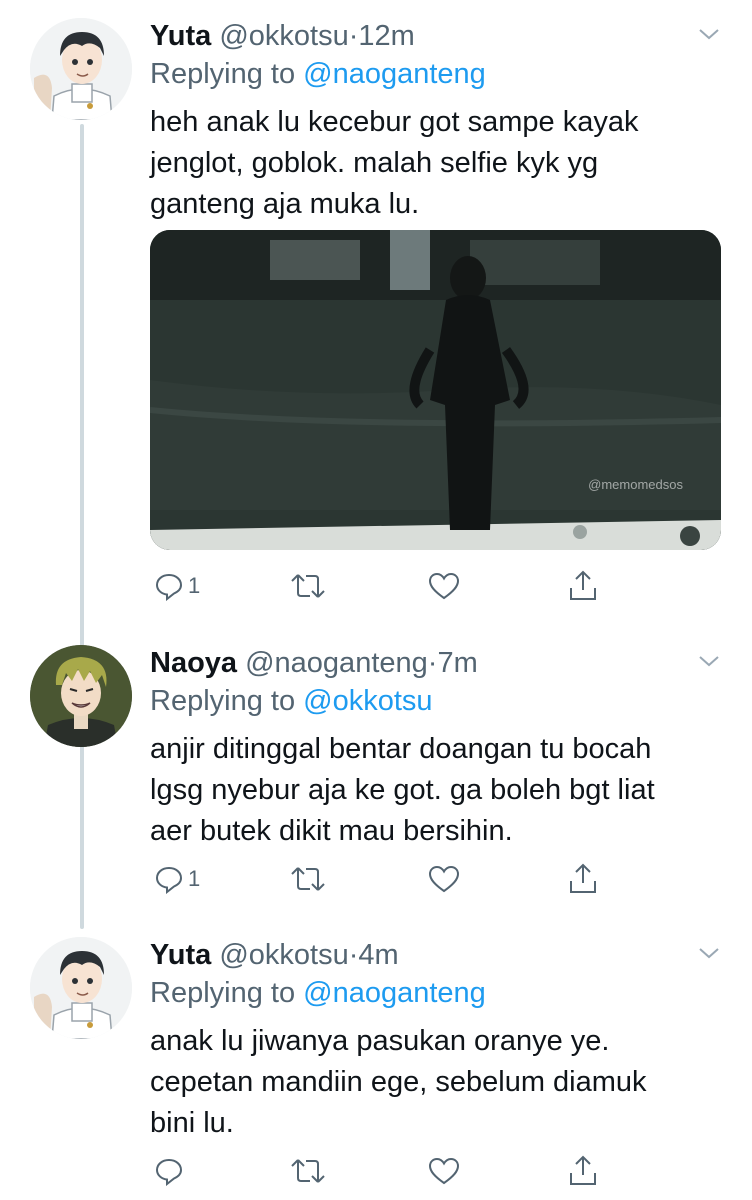 The image size is (752, 1200). I want to click on tweet-text-line: bini lu., so click(192, 1123).